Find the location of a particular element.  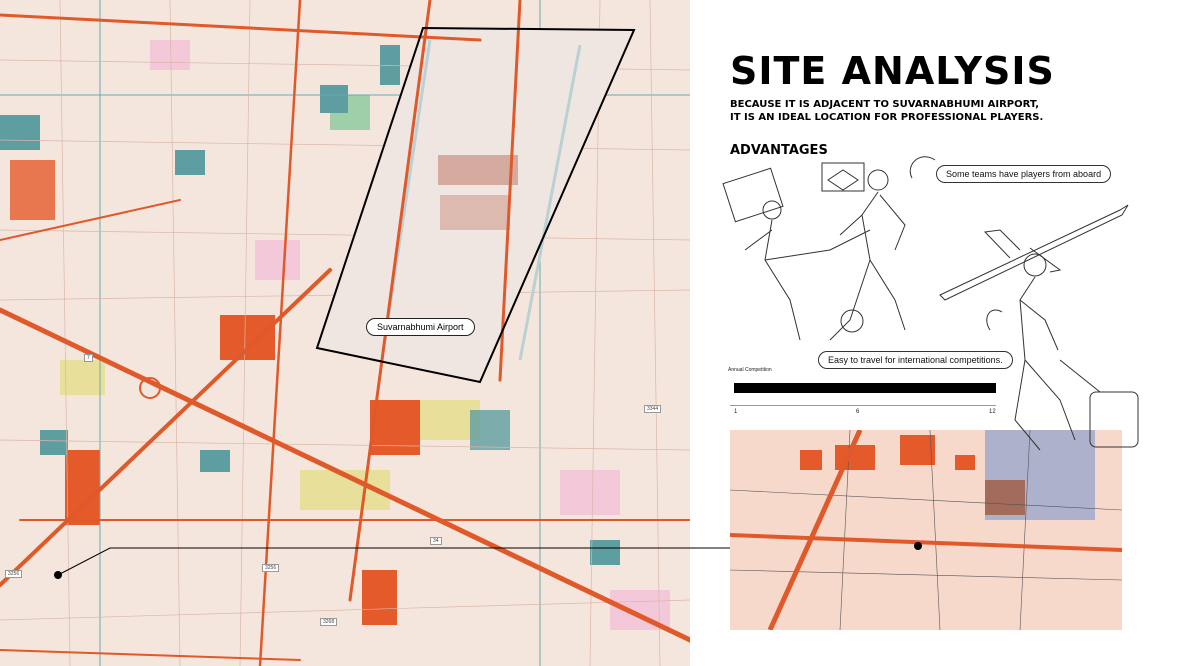

annual-competition-caption: Annual Competition is located at coordinates (750, 370).